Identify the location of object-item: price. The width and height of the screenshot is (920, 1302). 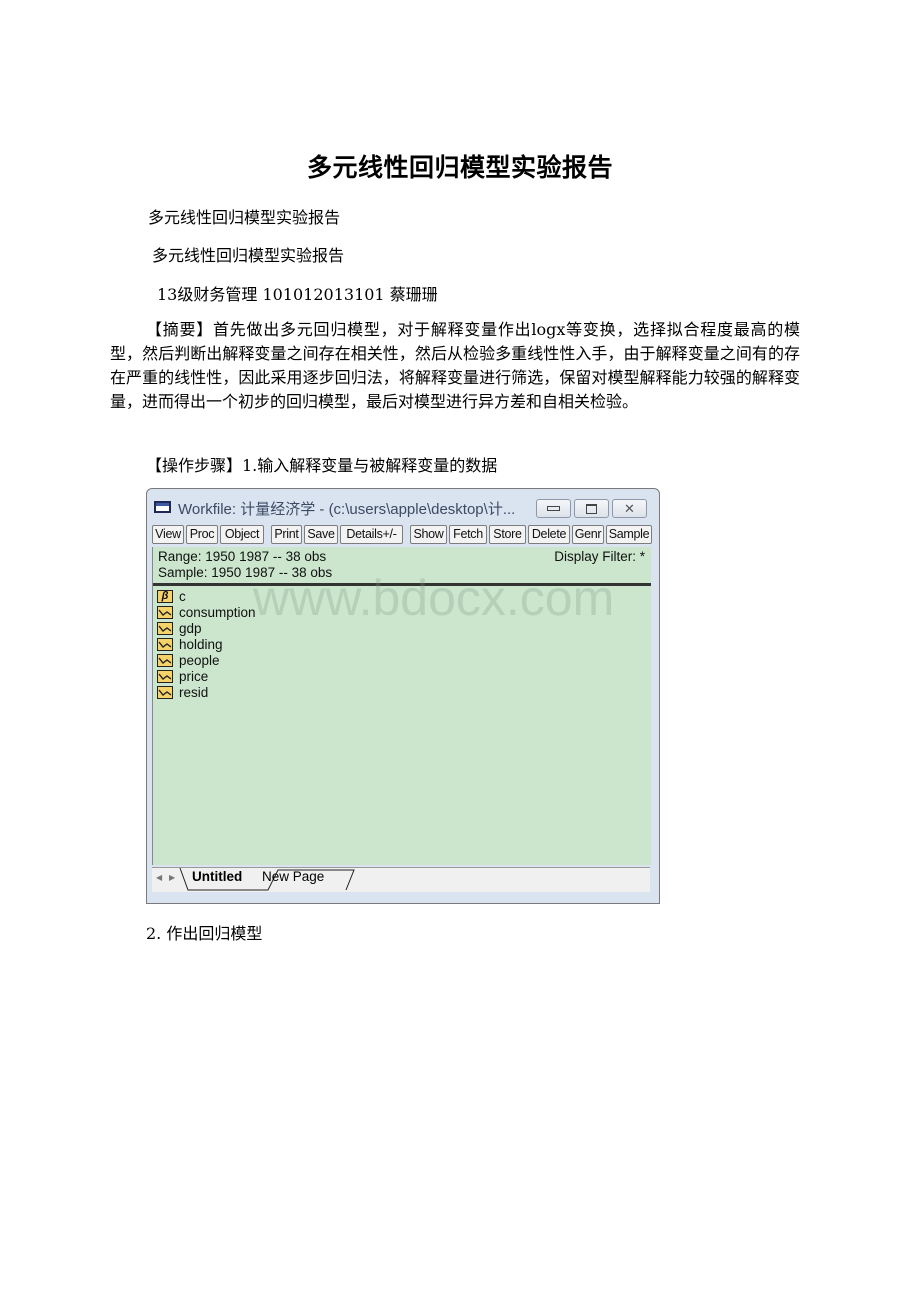
(182, 676).